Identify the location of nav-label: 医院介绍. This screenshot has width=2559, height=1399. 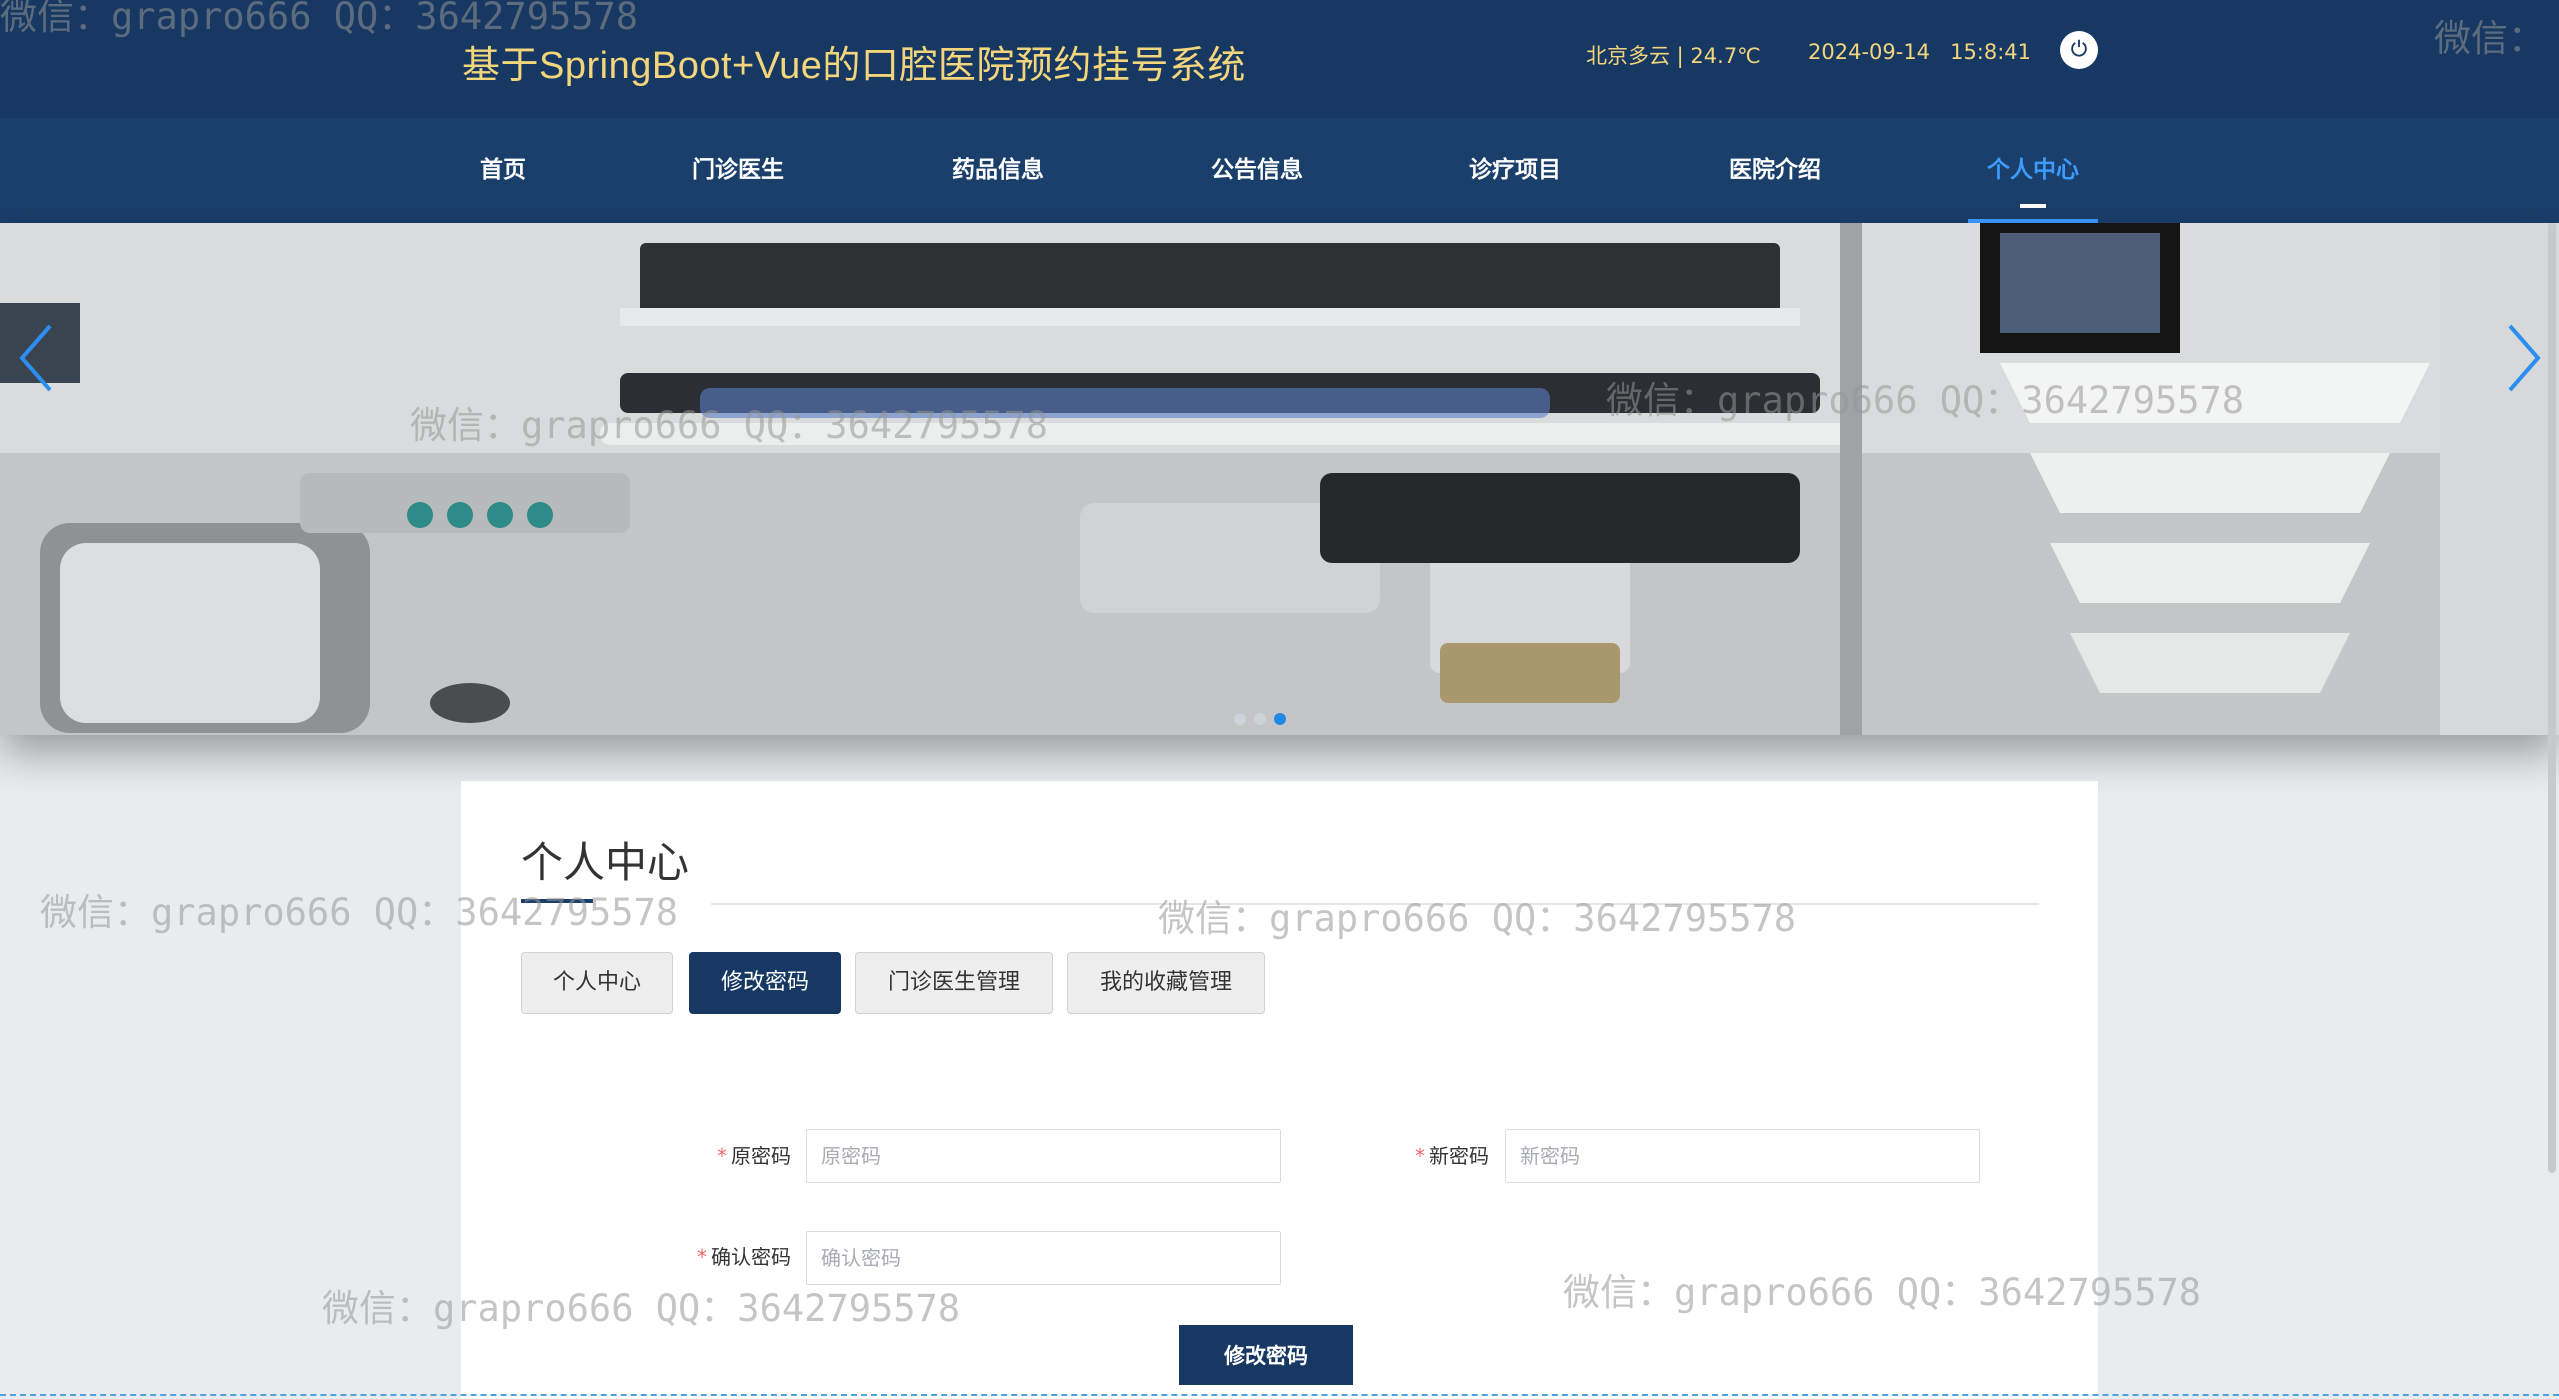
(1775, 170).